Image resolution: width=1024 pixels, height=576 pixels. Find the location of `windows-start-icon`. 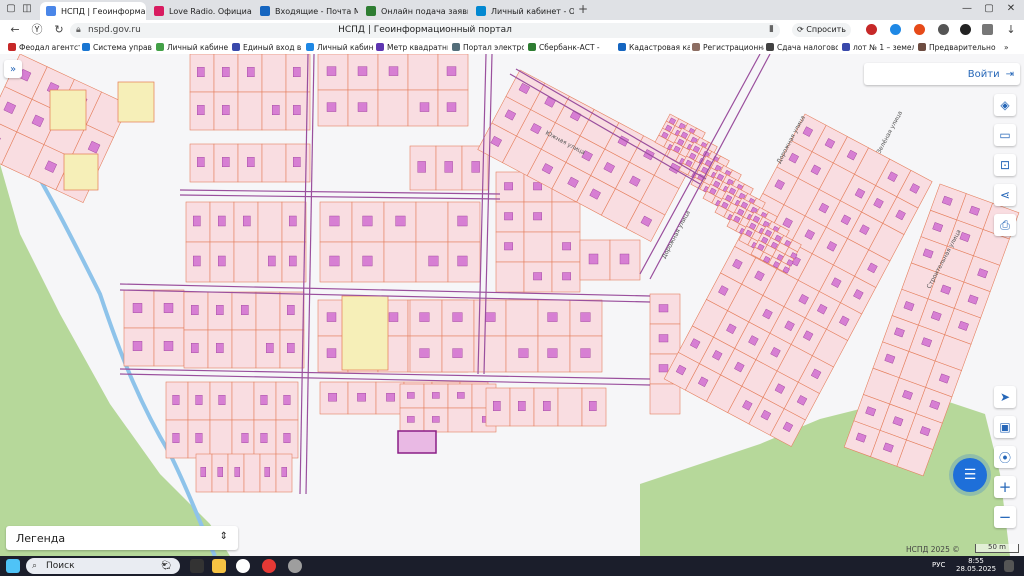

windows-start-icon is located at coordinates (13, 566).